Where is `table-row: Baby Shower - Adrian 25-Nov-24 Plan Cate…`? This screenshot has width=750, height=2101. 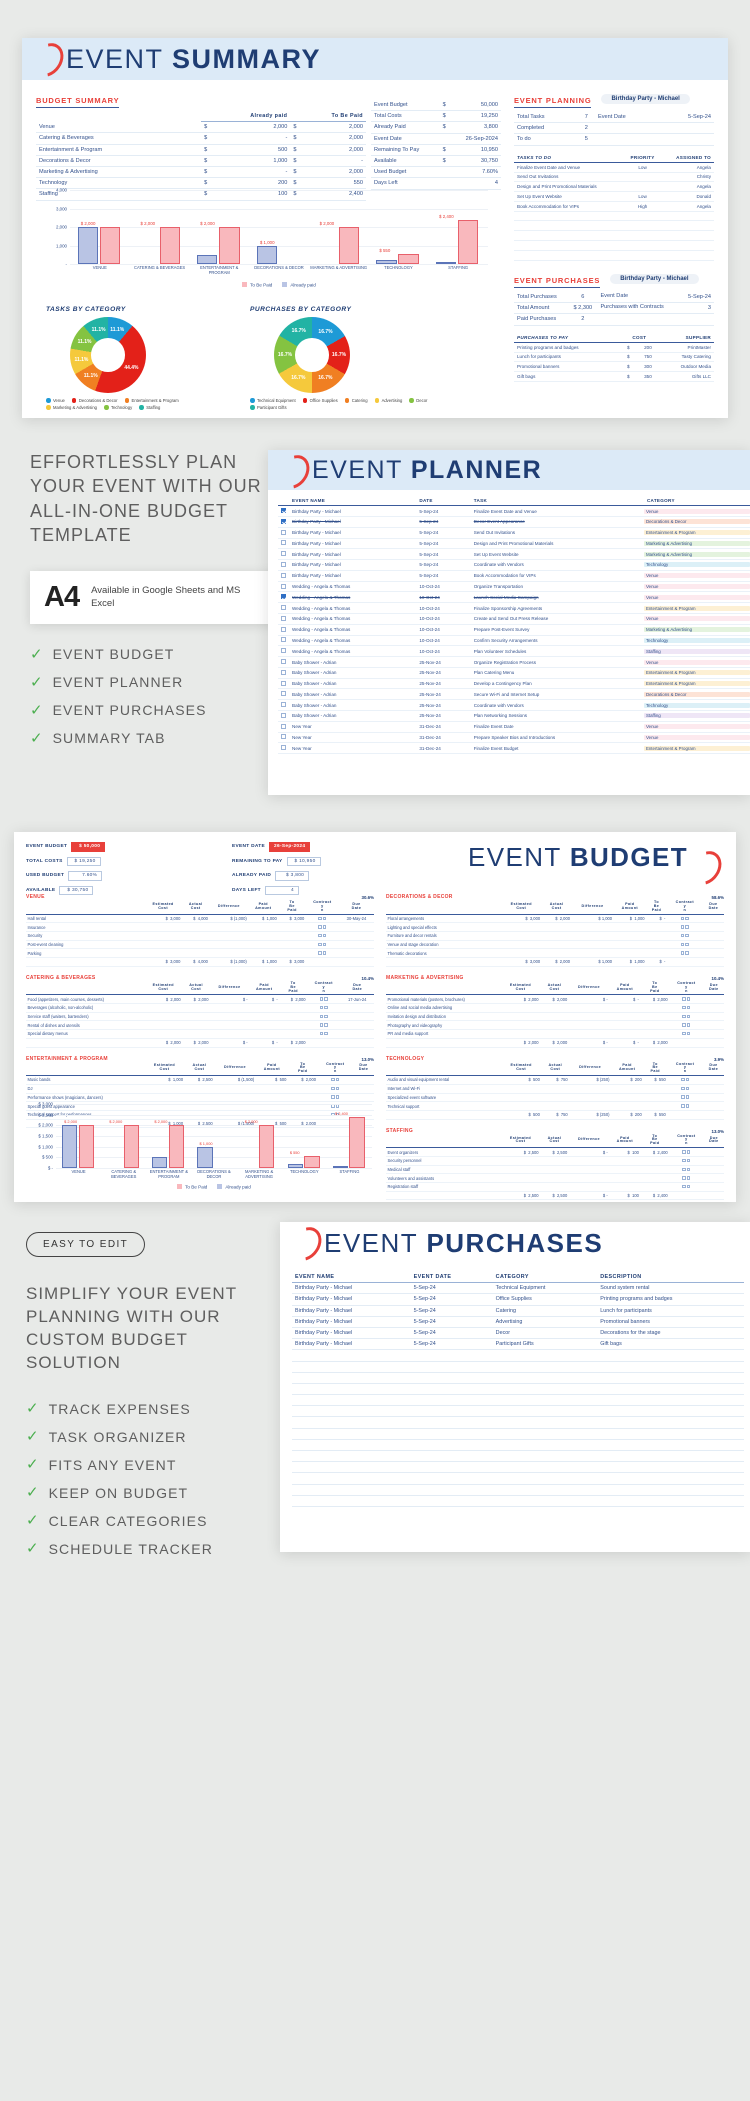
table-row: Baby Shower - Adrian 25-Nov-24 Plan Cate… is located at coordinates (514, 673).